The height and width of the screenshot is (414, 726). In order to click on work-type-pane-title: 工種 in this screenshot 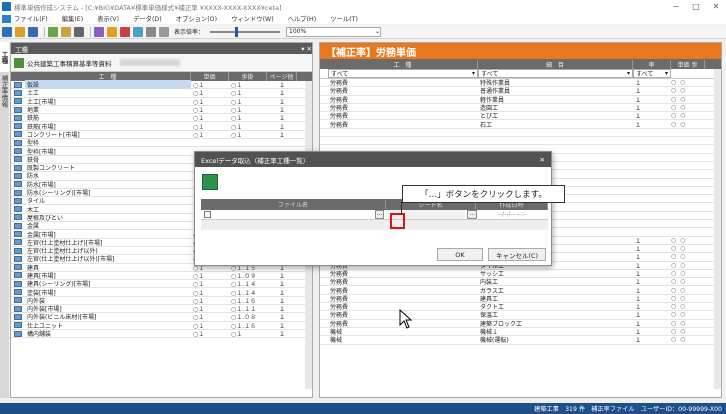, I will do `click(21, 49)`.